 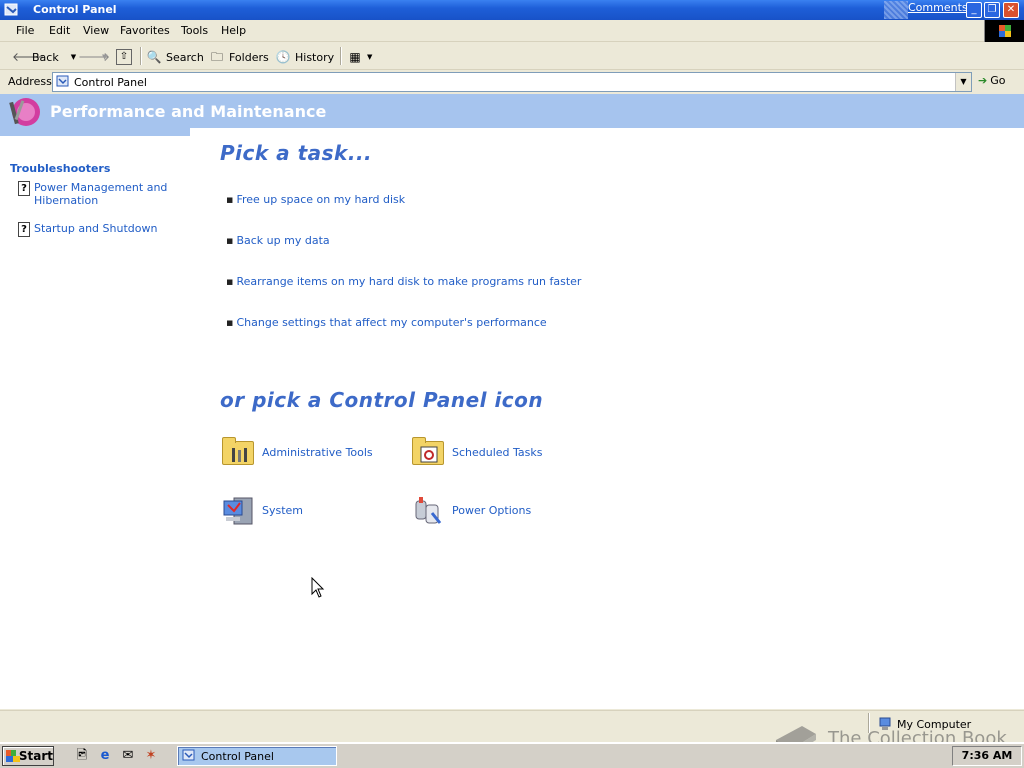 I want to click on address-bar: Address Control Panel ▼ ➔ Go, so click(x=512, y=82).